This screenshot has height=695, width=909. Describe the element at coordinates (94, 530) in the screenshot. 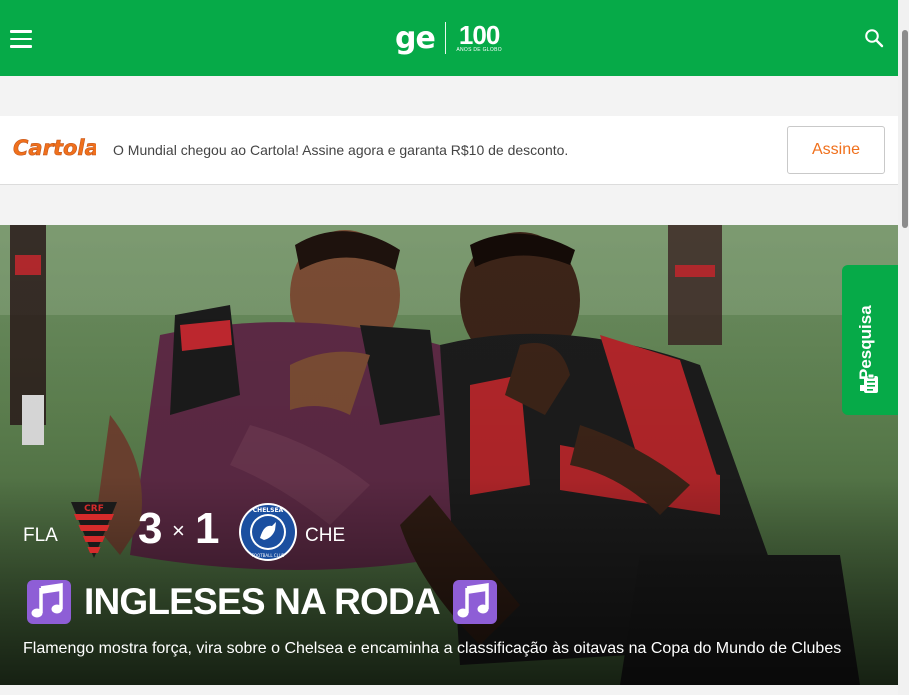

I see `flamengo-crest-icon: CRF` at that location.